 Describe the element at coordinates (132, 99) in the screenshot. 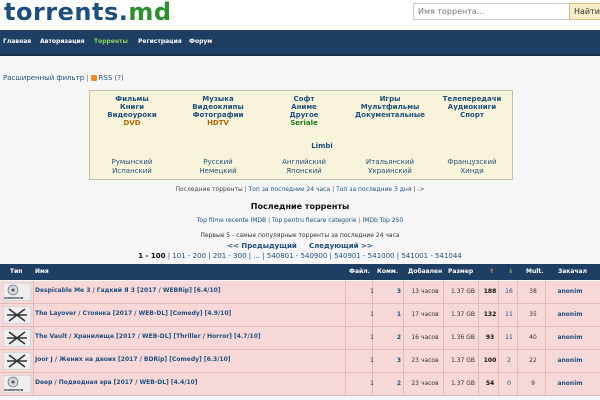

I see `category-link: Фильмы` at that location.